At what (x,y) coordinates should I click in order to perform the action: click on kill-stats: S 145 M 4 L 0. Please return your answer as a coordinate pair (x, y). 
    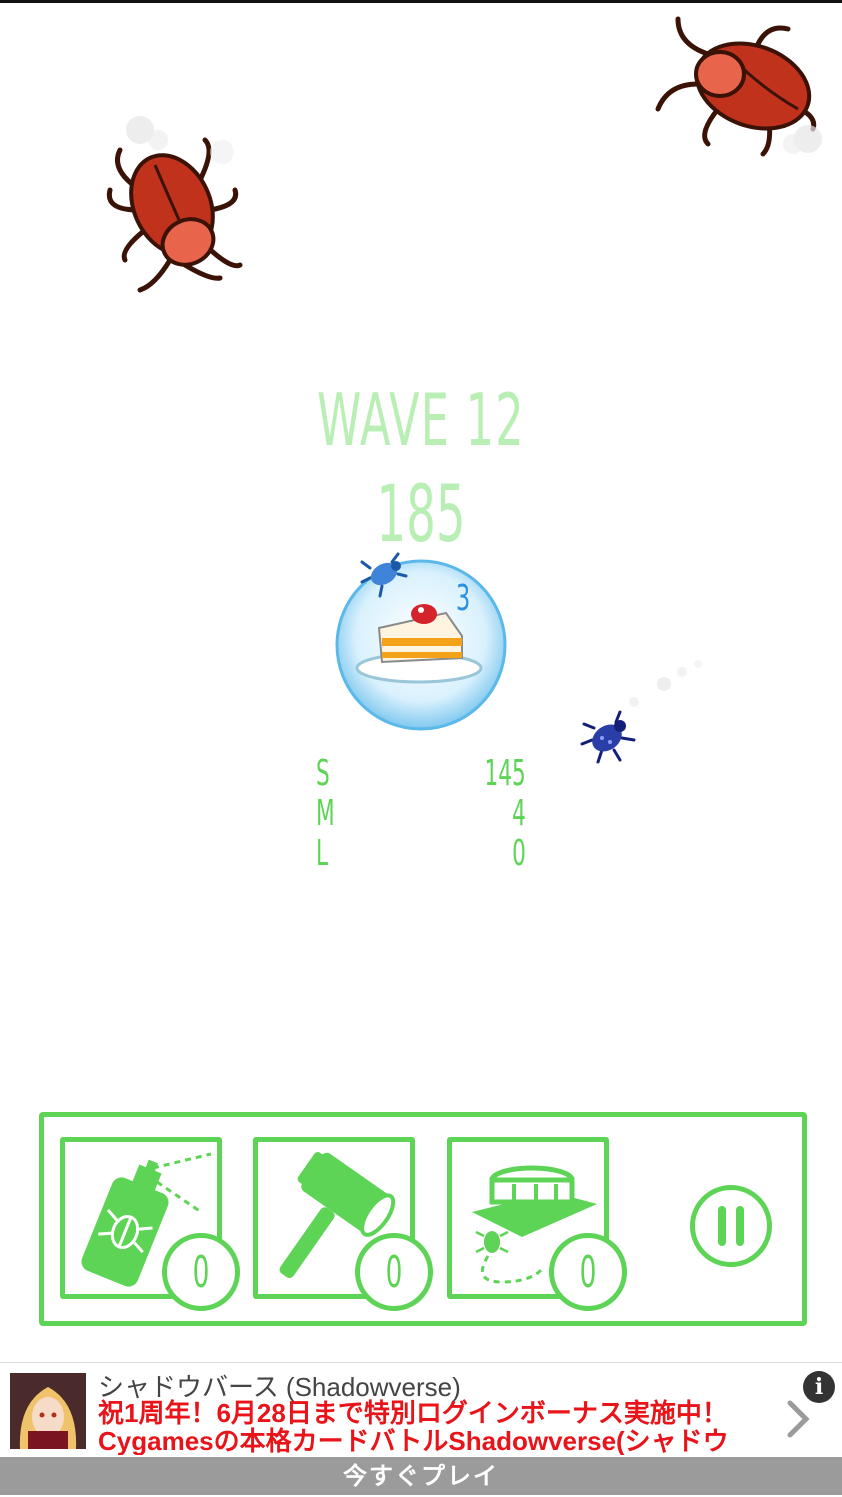
    Looking at the image, I should click on (422, 814).